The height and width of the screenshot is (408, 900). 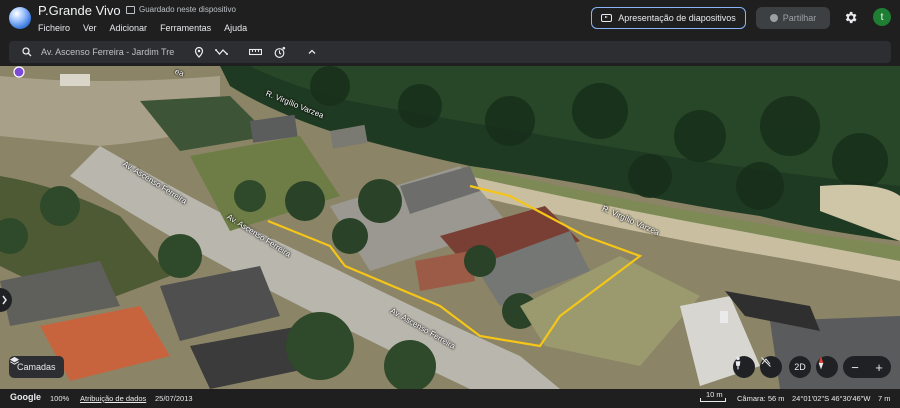 I want to click on layers-button: Camadas, so click(x=36, y=367).